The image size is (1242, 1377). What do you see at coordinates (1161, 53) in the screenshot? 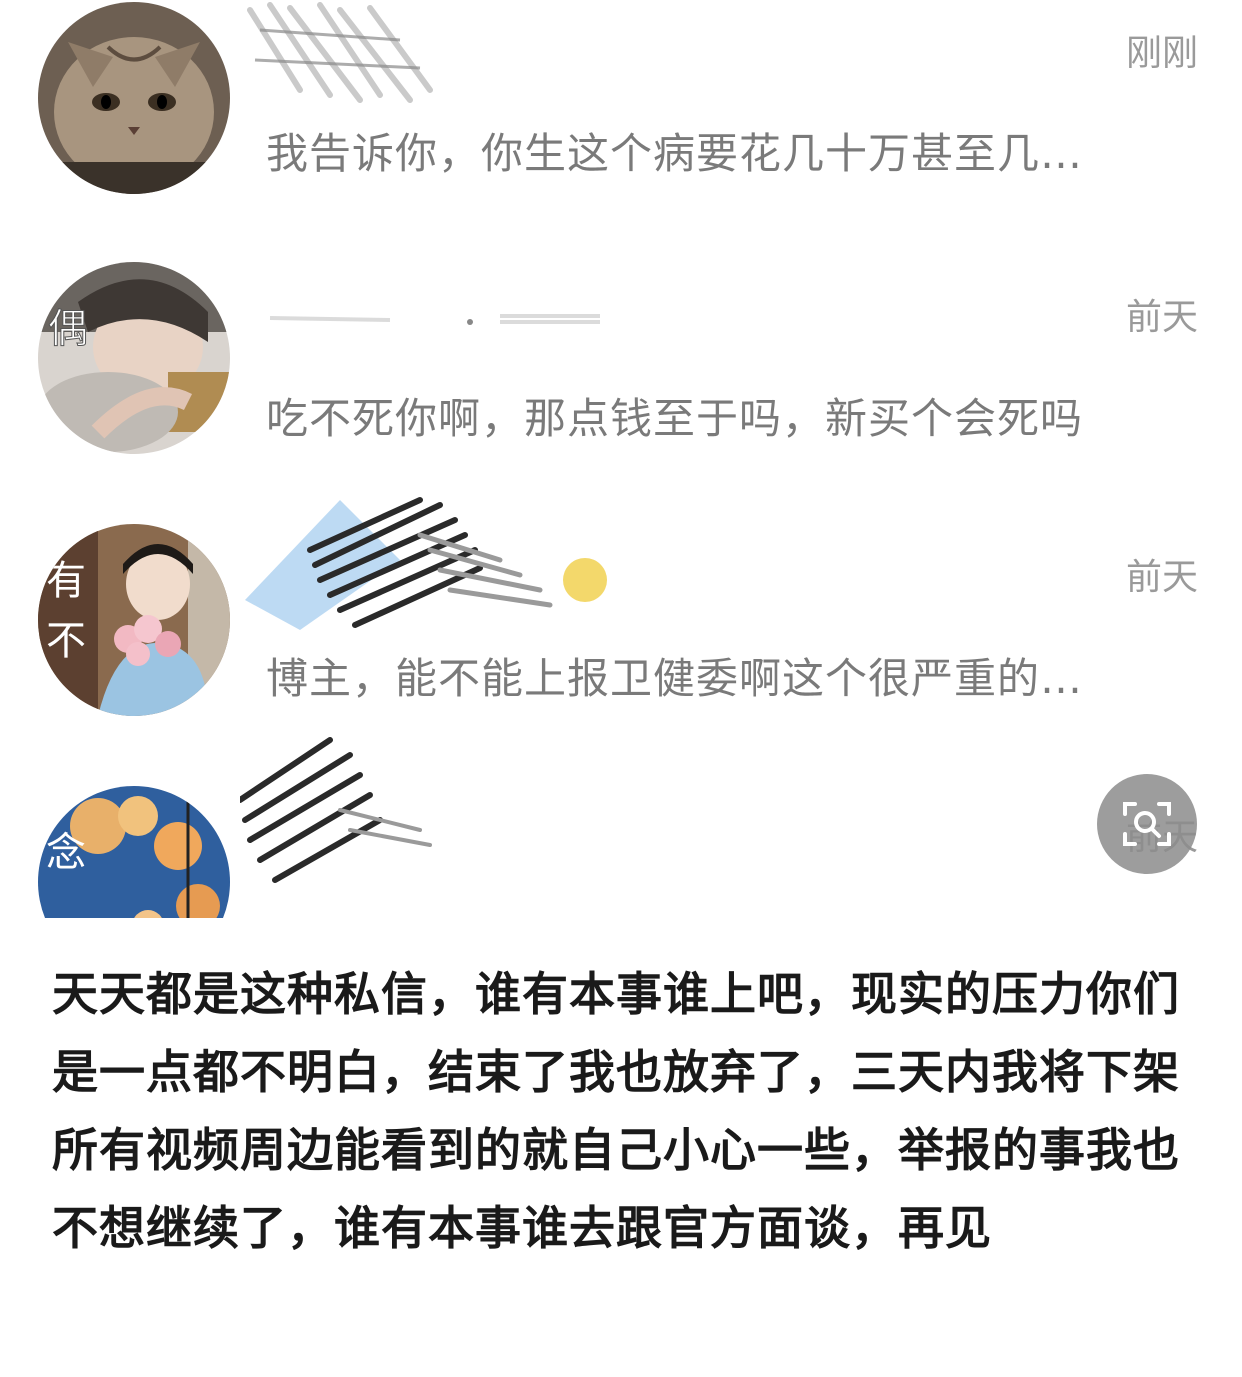
I see `message-time: 刚刚` at bounding box center [1161, 53].